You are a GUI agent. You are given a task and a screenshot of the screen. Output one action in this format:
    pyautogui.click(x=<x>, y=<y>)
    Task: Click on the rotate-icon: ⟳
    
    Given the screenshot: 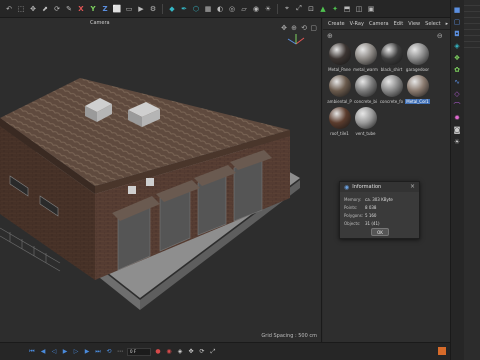 What is the action you would take?
    pyautogui.click(x=57, y=9)
    